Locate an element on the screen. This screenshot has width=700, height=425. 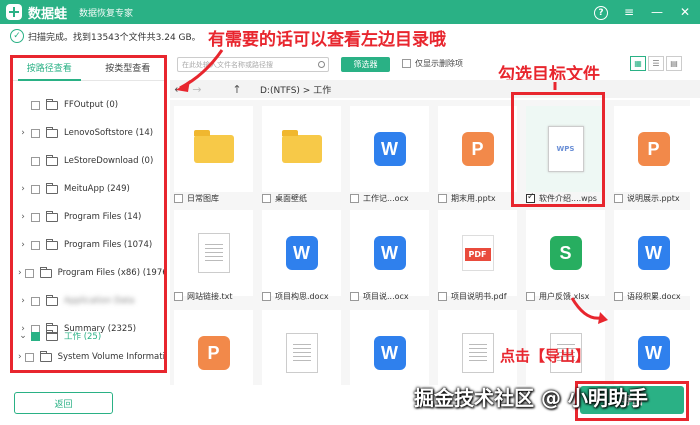
file-name: 期末用.pptx is located at coordinates (473, 198).